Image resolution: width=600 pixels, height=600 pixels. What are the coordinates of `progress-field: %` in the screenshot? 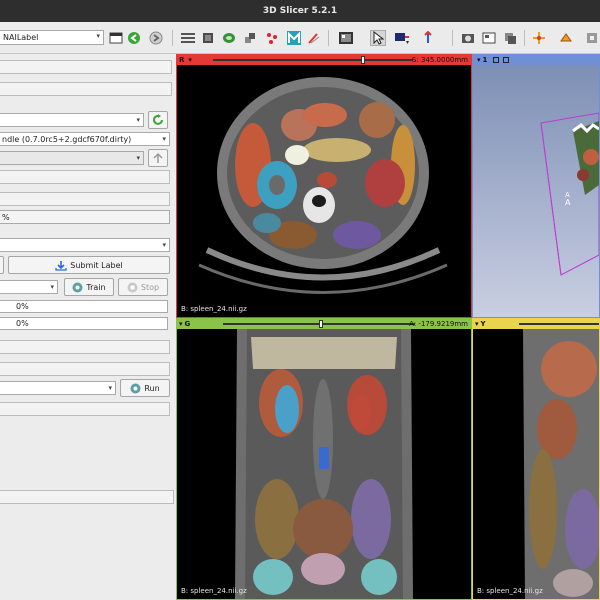 It's located at (85, 217).